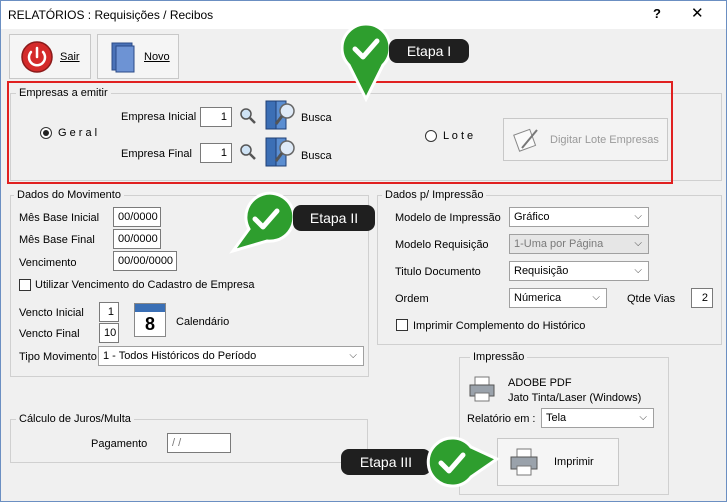  Describe the element at coordinates (538, 298) in the screenshot. I see `ordem-value: Númerica` at that location.